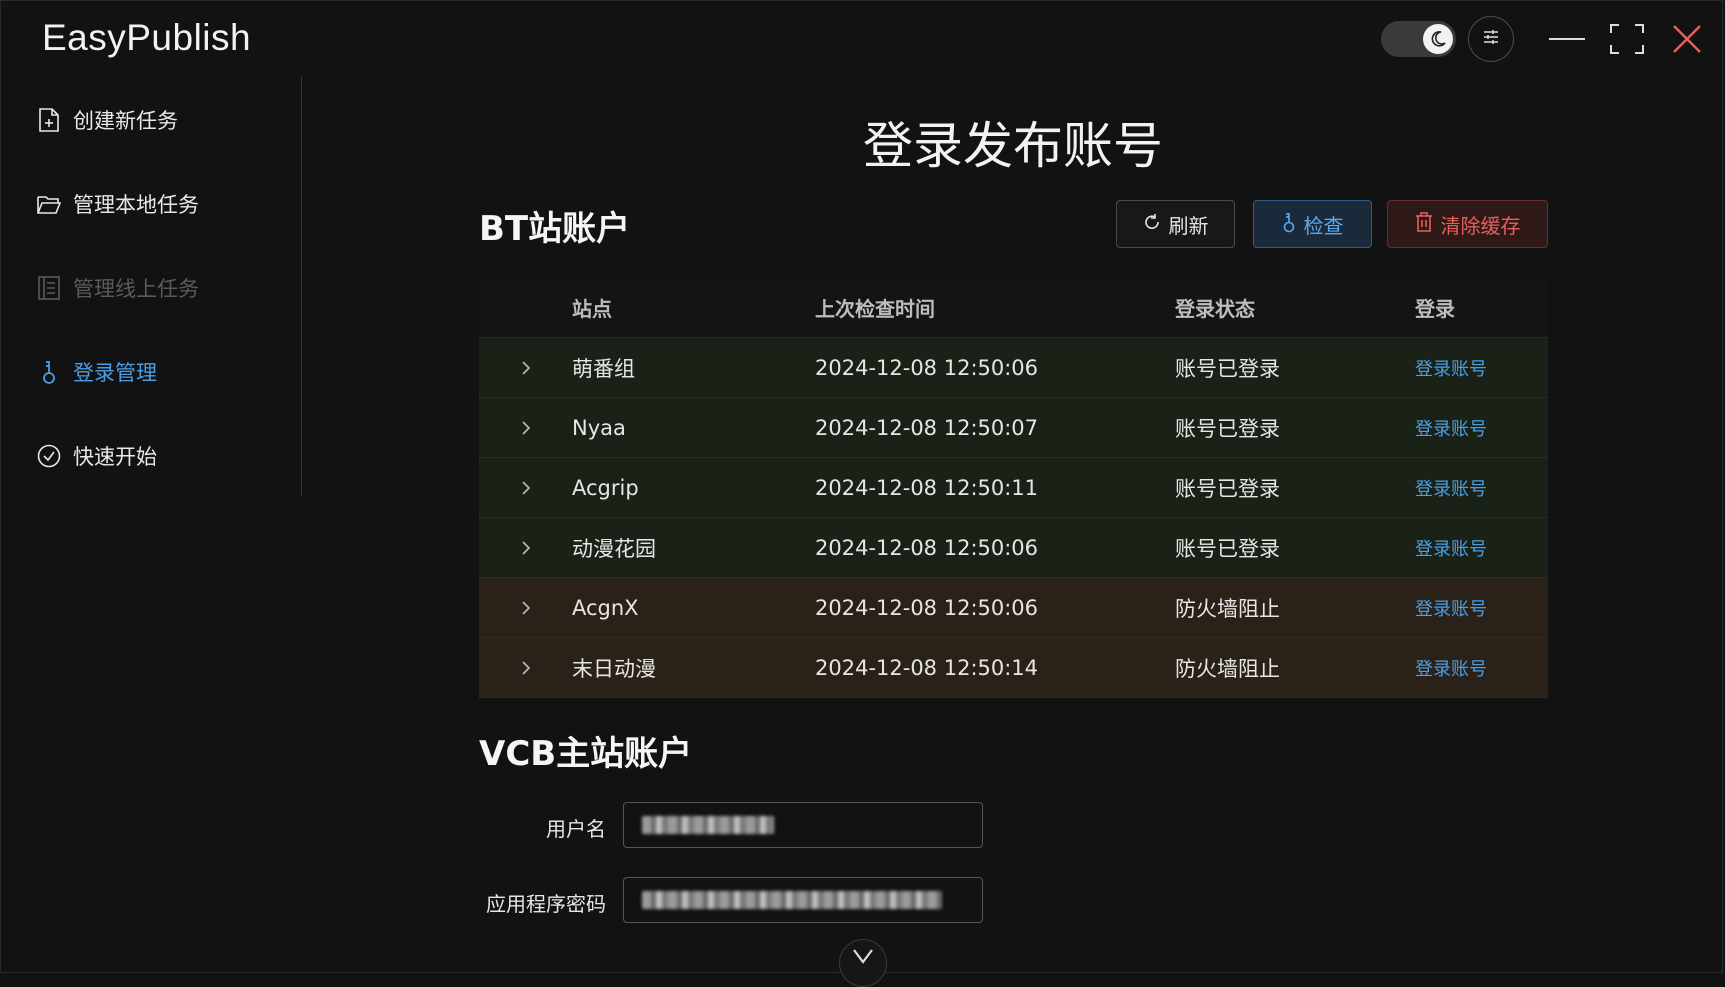 The height and width of the screenshot is (987, 1725). What do you see at coordinates (1152, 224) in the screenshot?
I see `refresh-icon` at bounding box center [1152, 224].